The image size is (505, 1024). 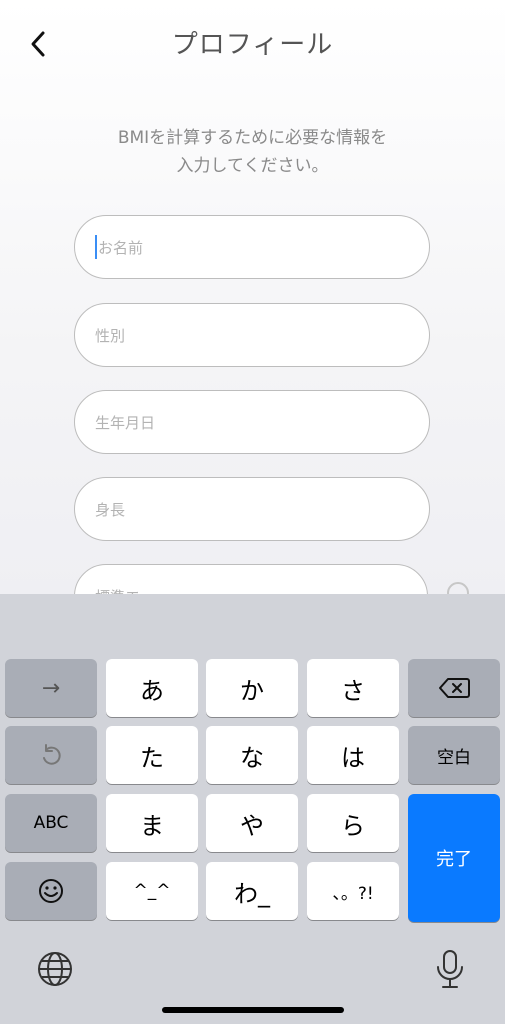 What do you see at coordinates (125, 422) in the screenshot?
I see `birthdate-placeholder: 生年月日` at bounding box center [125, 422].